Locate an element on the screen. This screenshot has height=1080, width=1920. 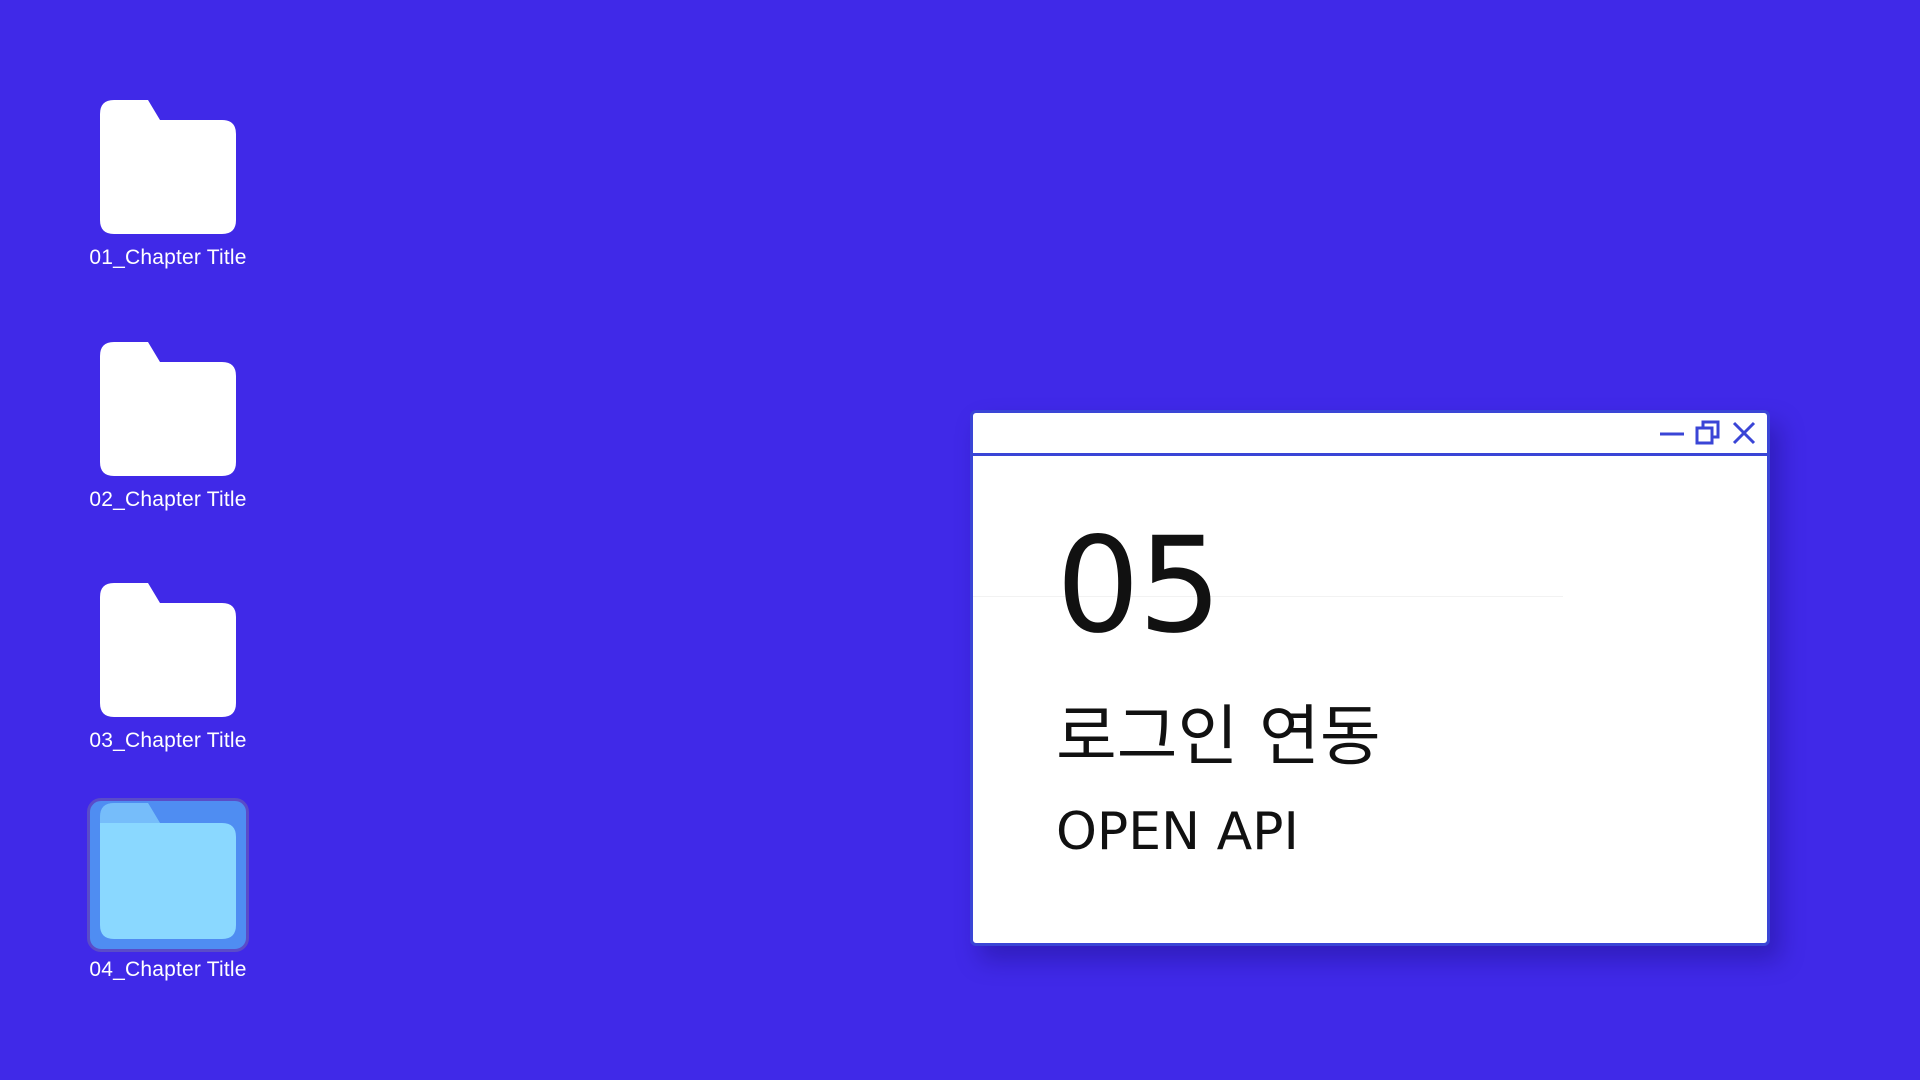
chapter-number: 05 is located at coordinates (1139, 586).